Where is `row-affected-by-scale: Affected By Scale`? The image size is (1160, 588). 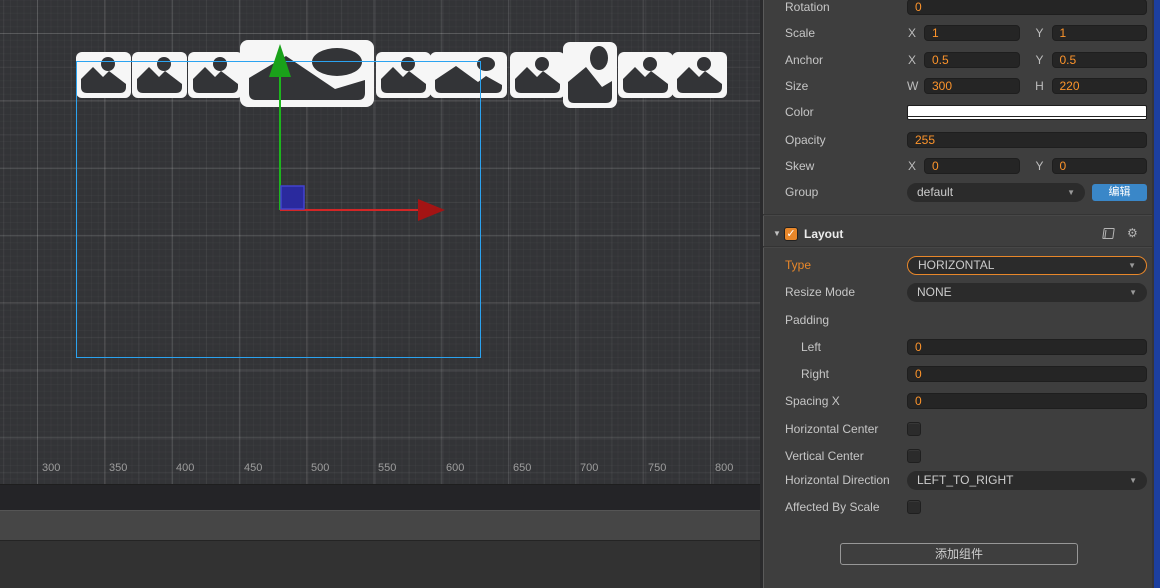 row-affected-by-scale: Affected By Scale is located at coordinates (958, 507).